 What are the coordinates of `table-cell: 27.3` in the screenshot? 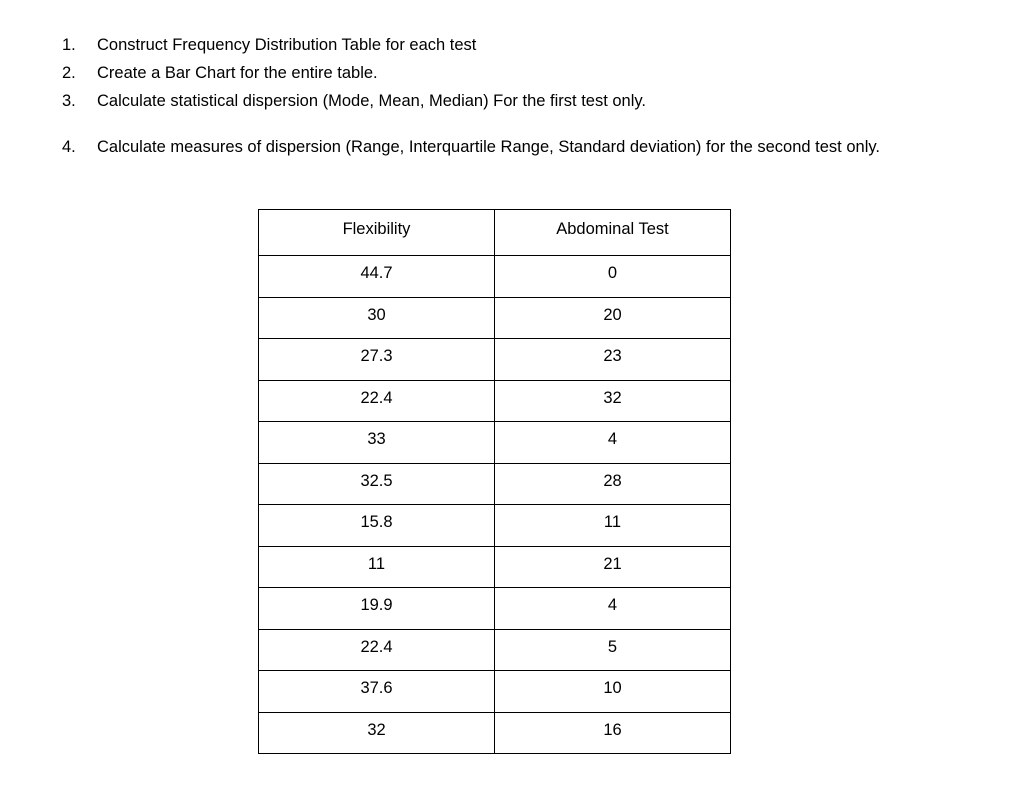 It's located at (376, 359).